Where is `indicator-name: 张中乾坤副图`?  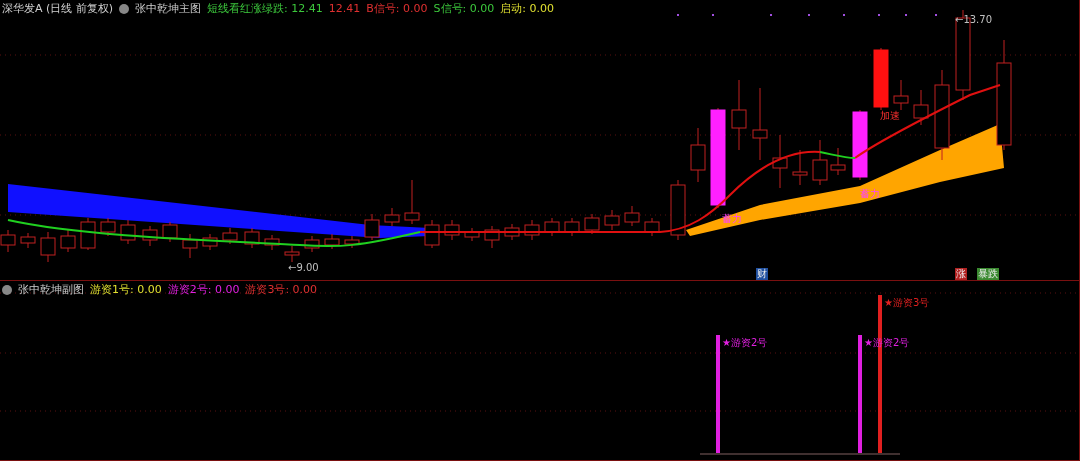 indicator-name: 张中乾坤副图 is located at coordinates (51, 290).